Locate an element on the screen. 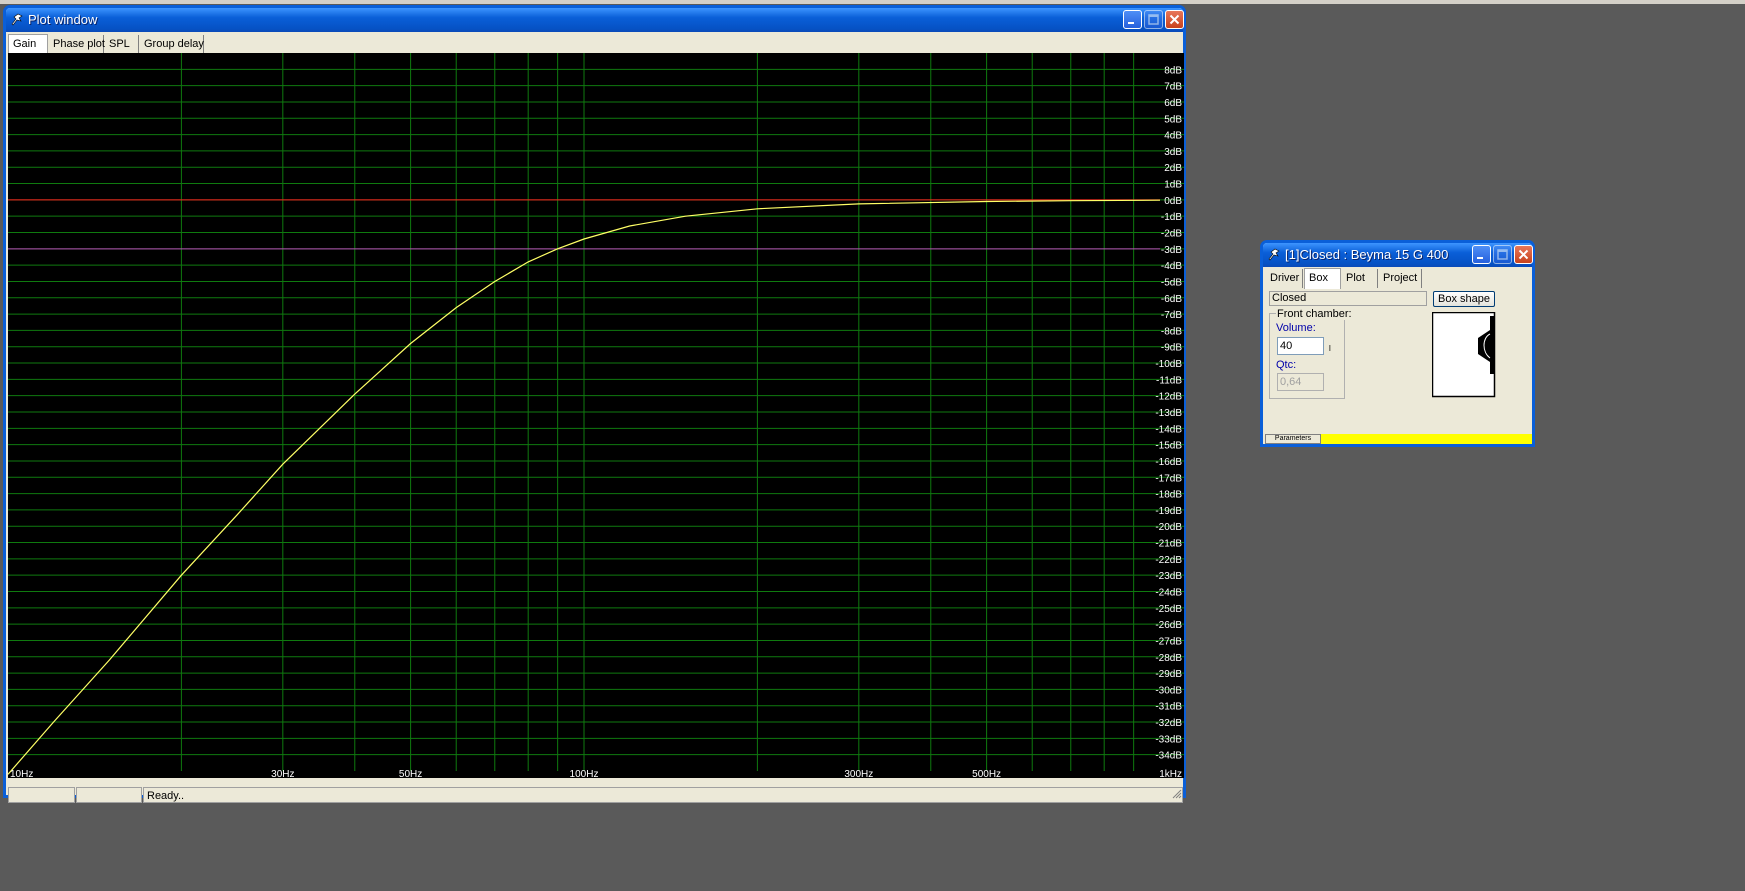 The width and height of the screenshot is (1745, 891). y-tick-label: -17dB is located at coordinates (1168, 478).